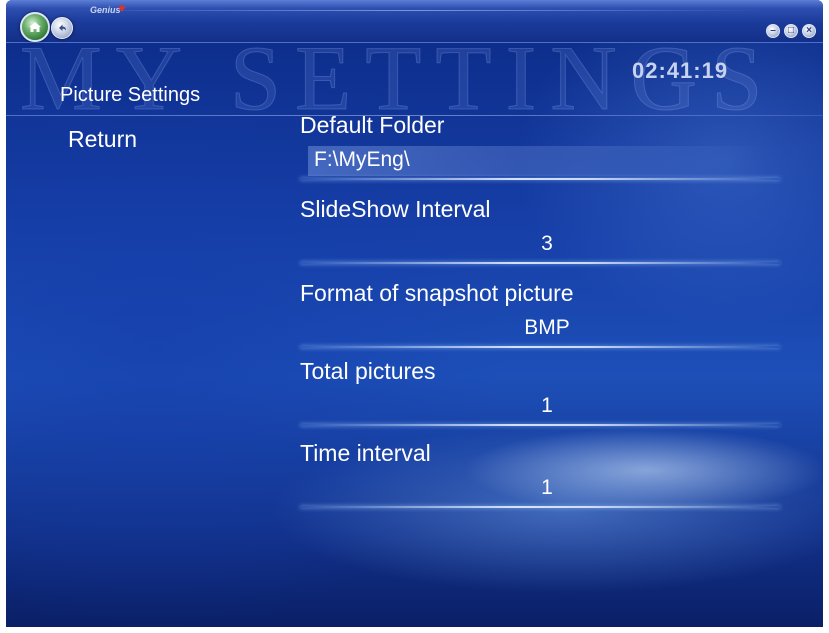 This screenshot has height=633, width=829. Describe the element at coordinates (414, 21) in the screenshot. I see `title-bar: Genius ✦ – □ ×` at that location.